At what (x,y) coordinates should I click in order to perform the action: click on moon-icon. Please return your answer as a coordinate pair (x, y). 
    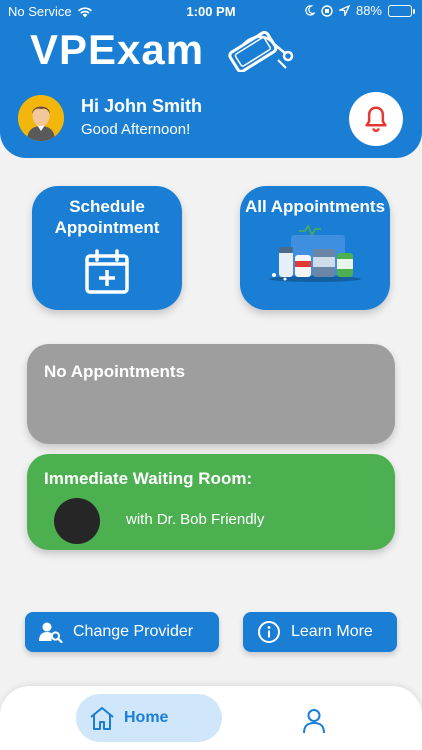
    Looking at the image, I should click on (310, 10).